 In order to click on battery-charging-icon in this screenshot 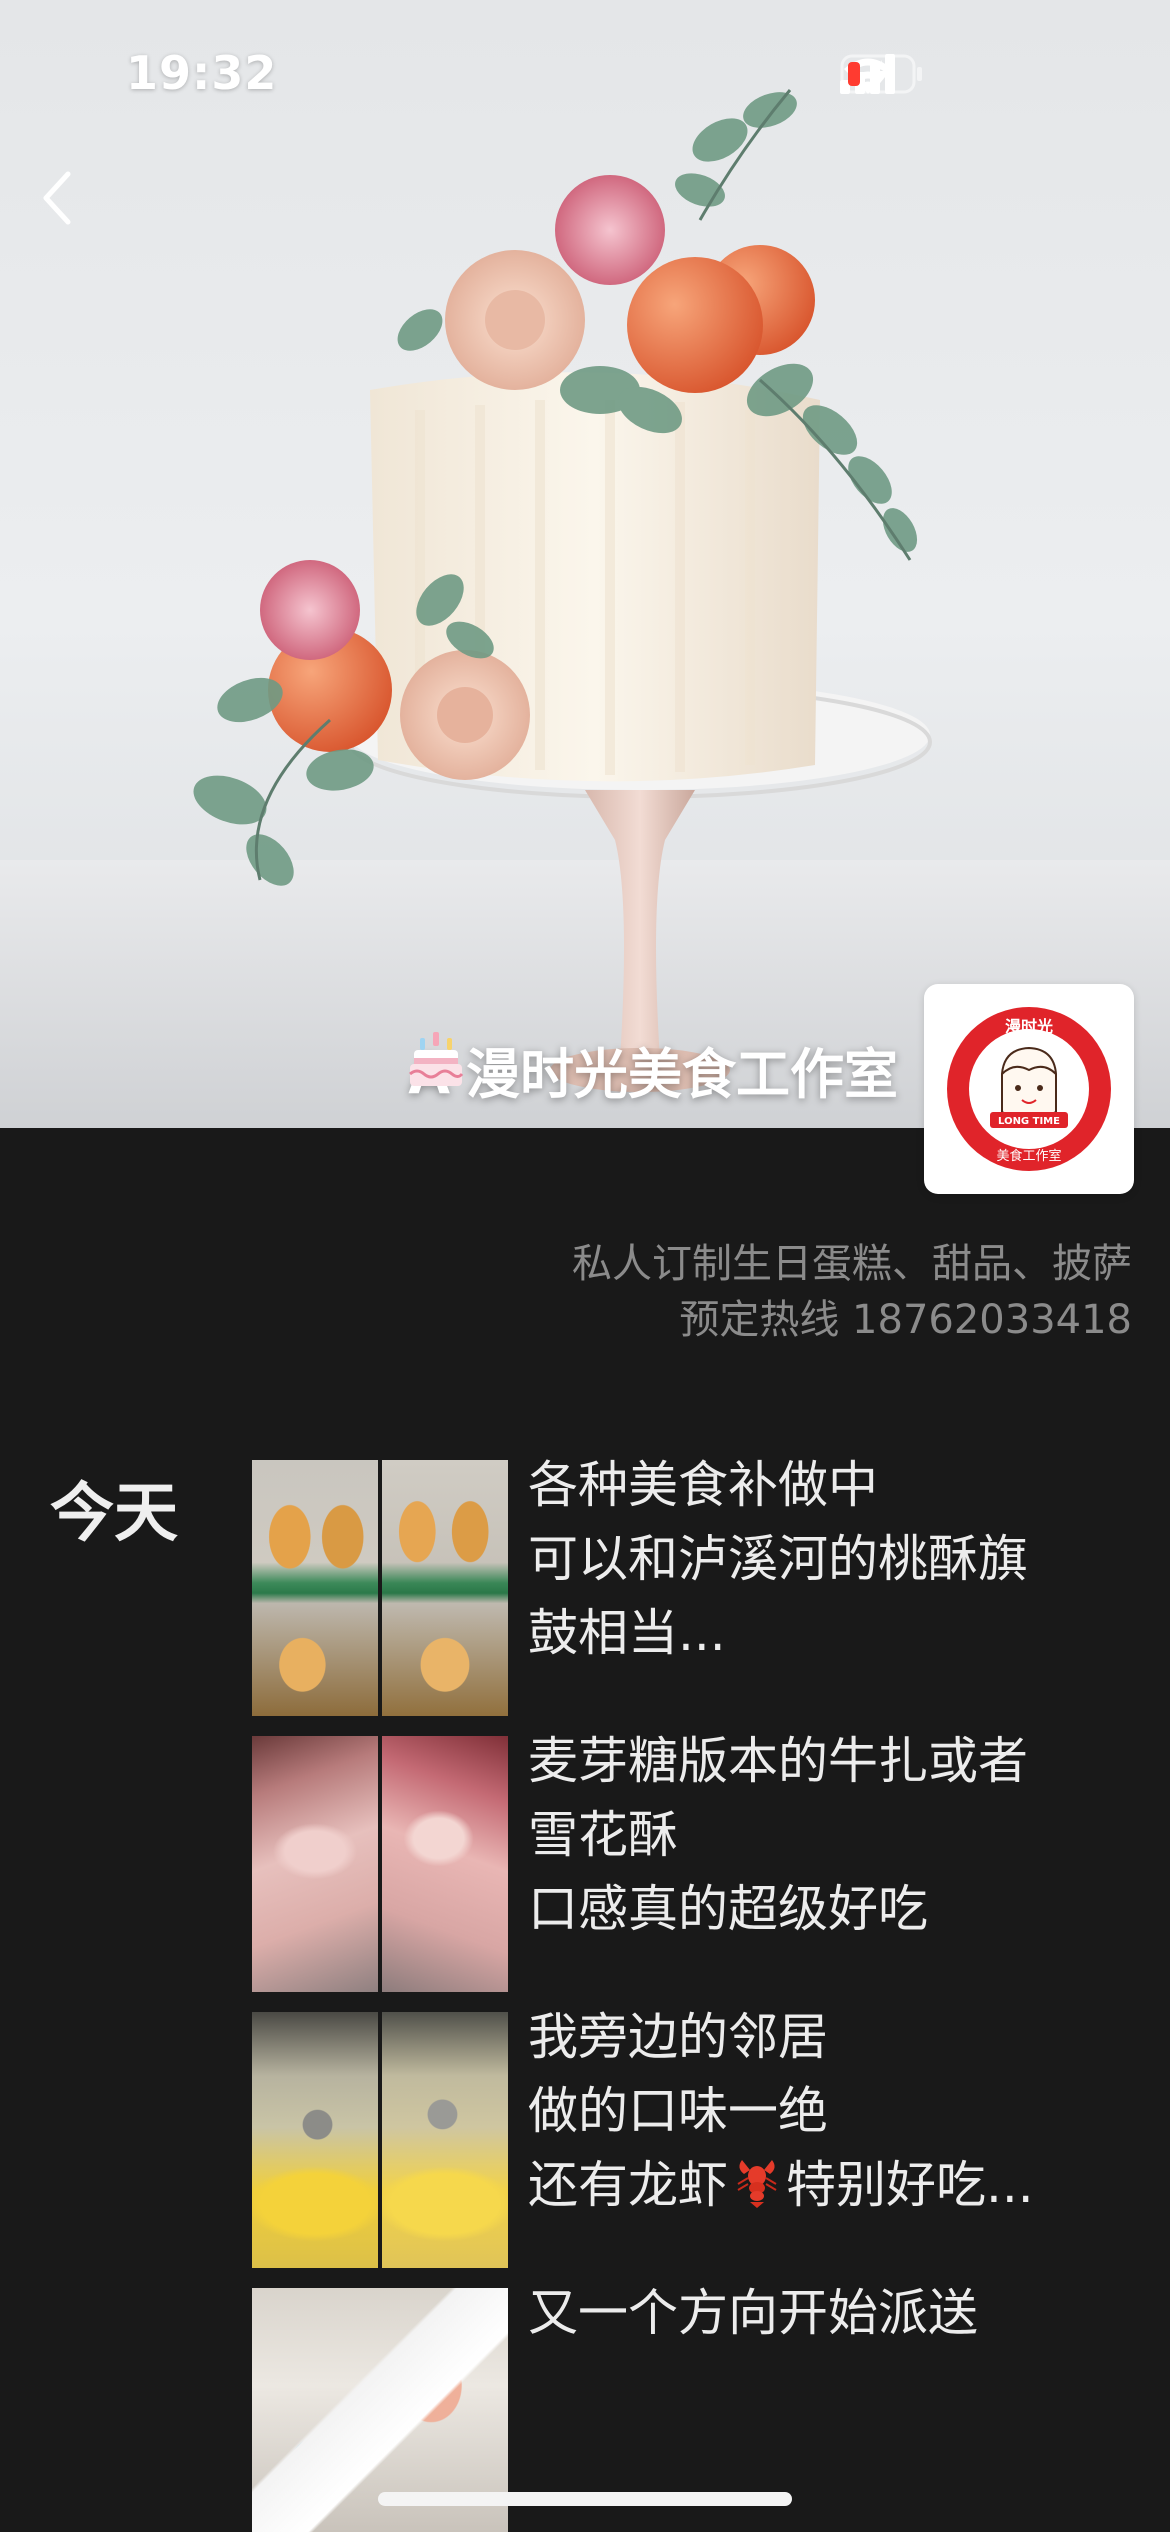, I will do `click(881, 74)`.